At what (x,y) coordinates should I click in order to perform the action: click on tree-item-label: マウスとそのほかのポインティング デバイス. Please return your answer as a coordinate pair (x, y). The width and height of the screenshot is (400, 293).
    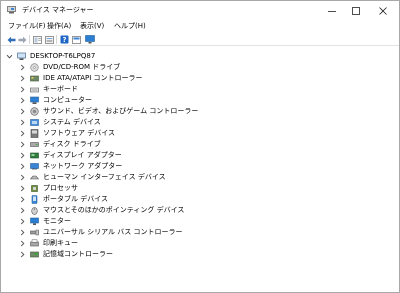
    Looking at the image, I should click on (114, 210).